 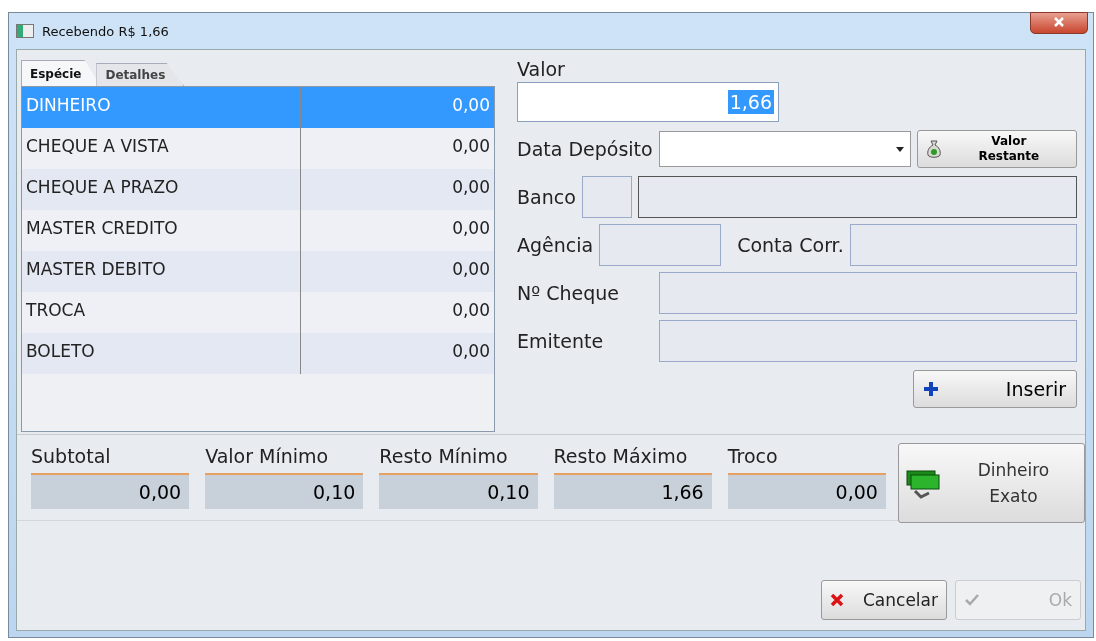 What do you see at coordinates (837, 600) in the screenshot?
I see `cross-icon` at bounding box center [837, 600].